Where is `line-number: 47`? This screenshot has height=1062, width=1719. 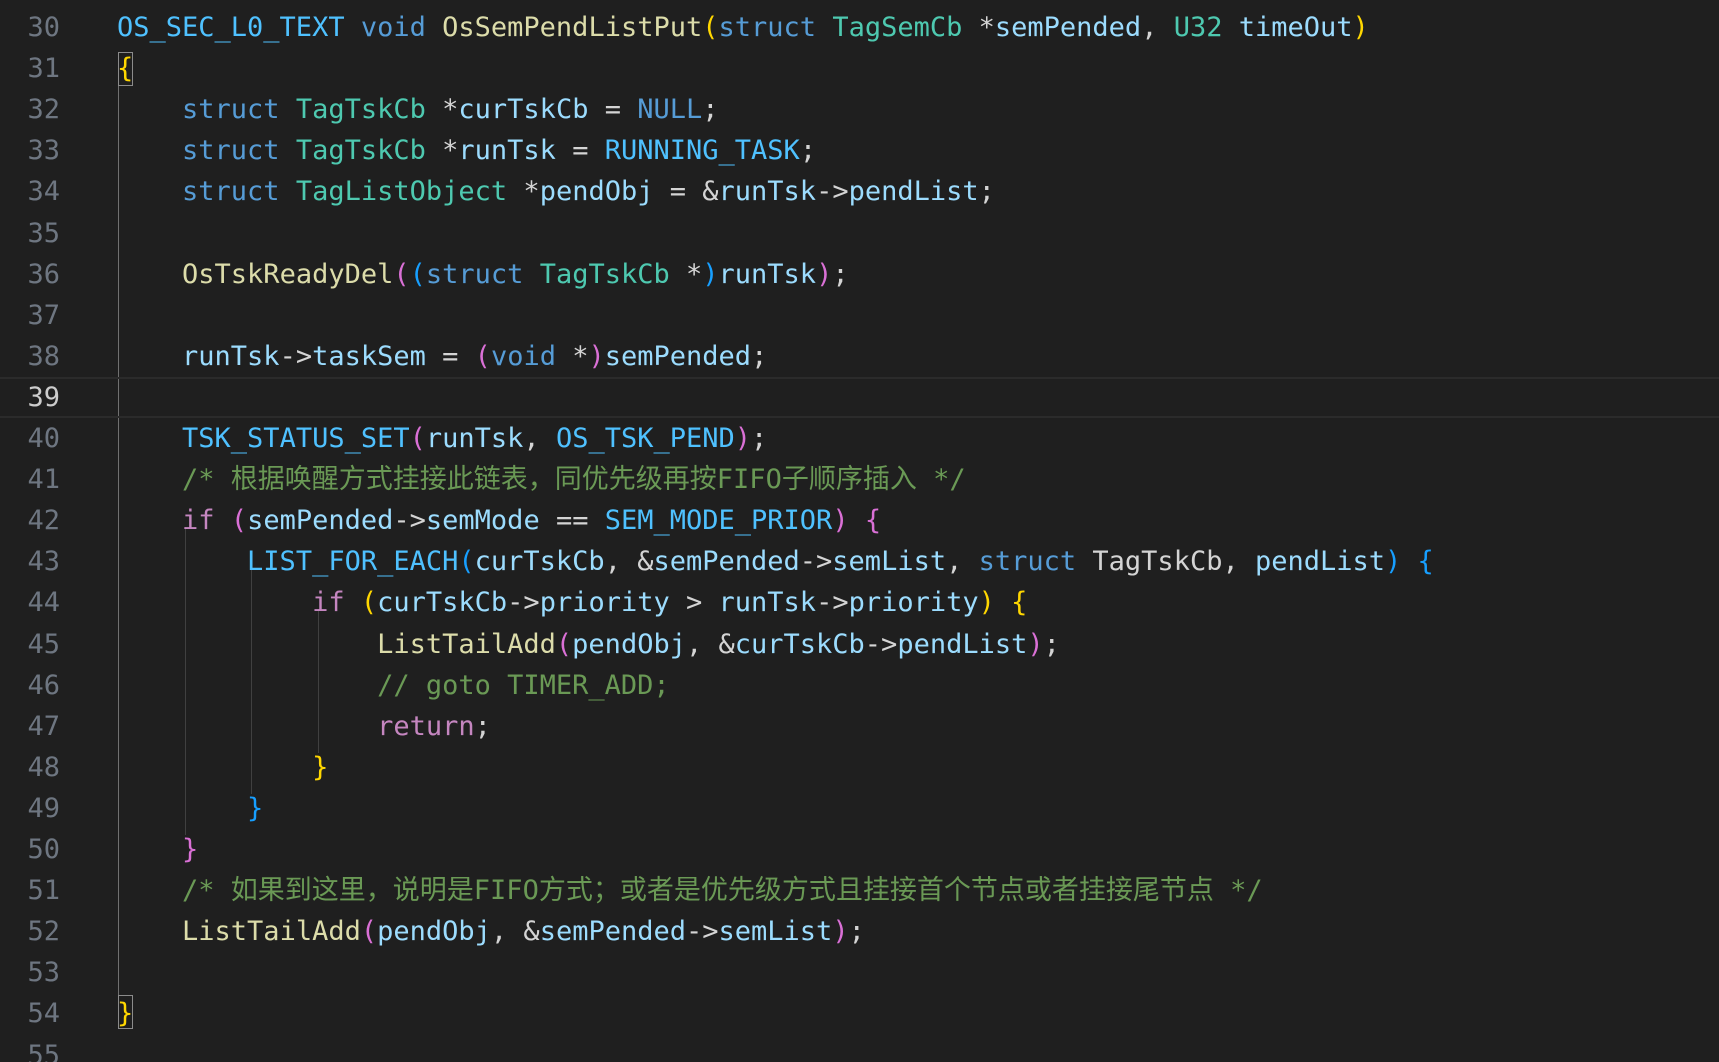
line-number: 47 is located at coordinates (30, 726).